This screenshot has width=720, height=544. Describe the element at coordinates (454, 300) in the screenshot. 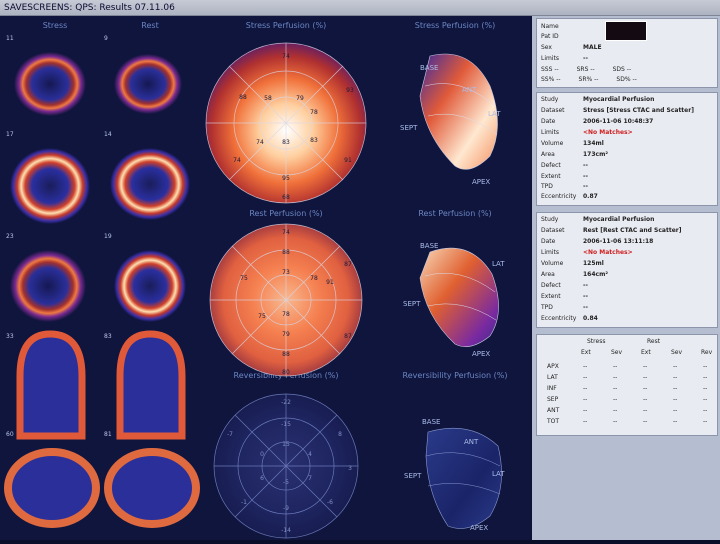

I see `rest-3d-surface: BASE LAT SEPT APEX` at that location.